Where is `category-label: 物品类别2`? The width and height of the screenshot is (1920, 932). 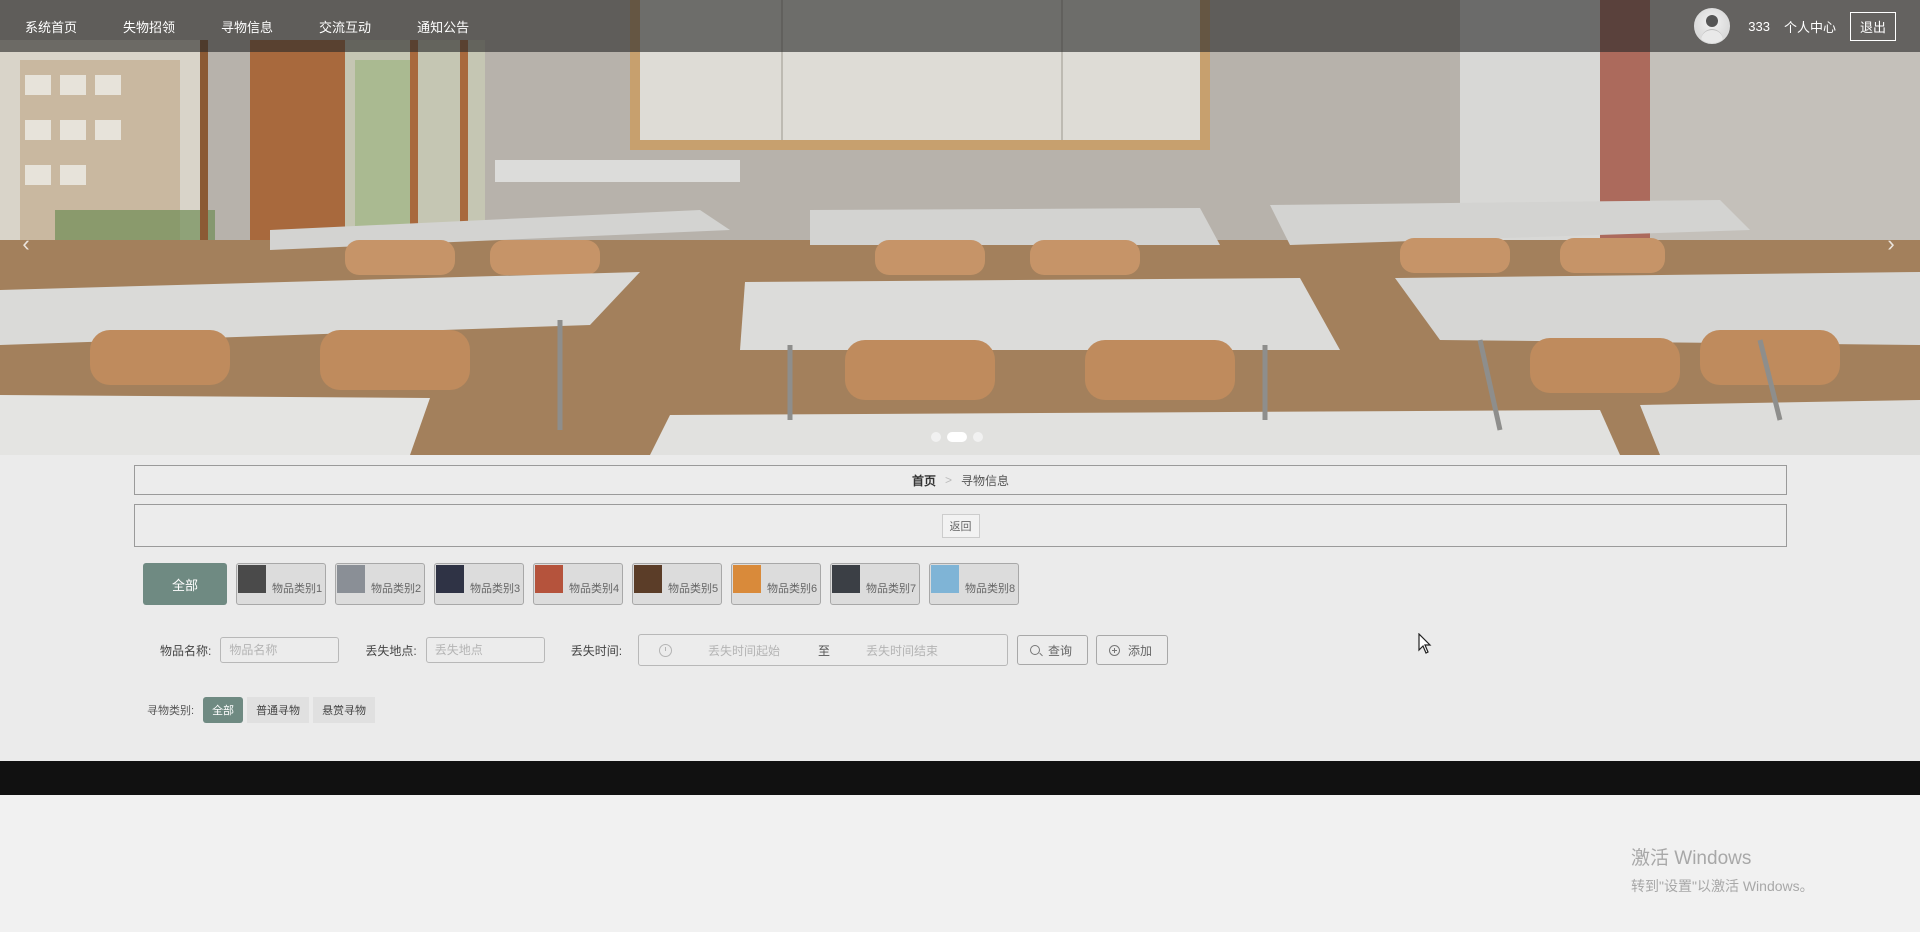 category-label: 物品类别2 is located at coordinates (396, 589).